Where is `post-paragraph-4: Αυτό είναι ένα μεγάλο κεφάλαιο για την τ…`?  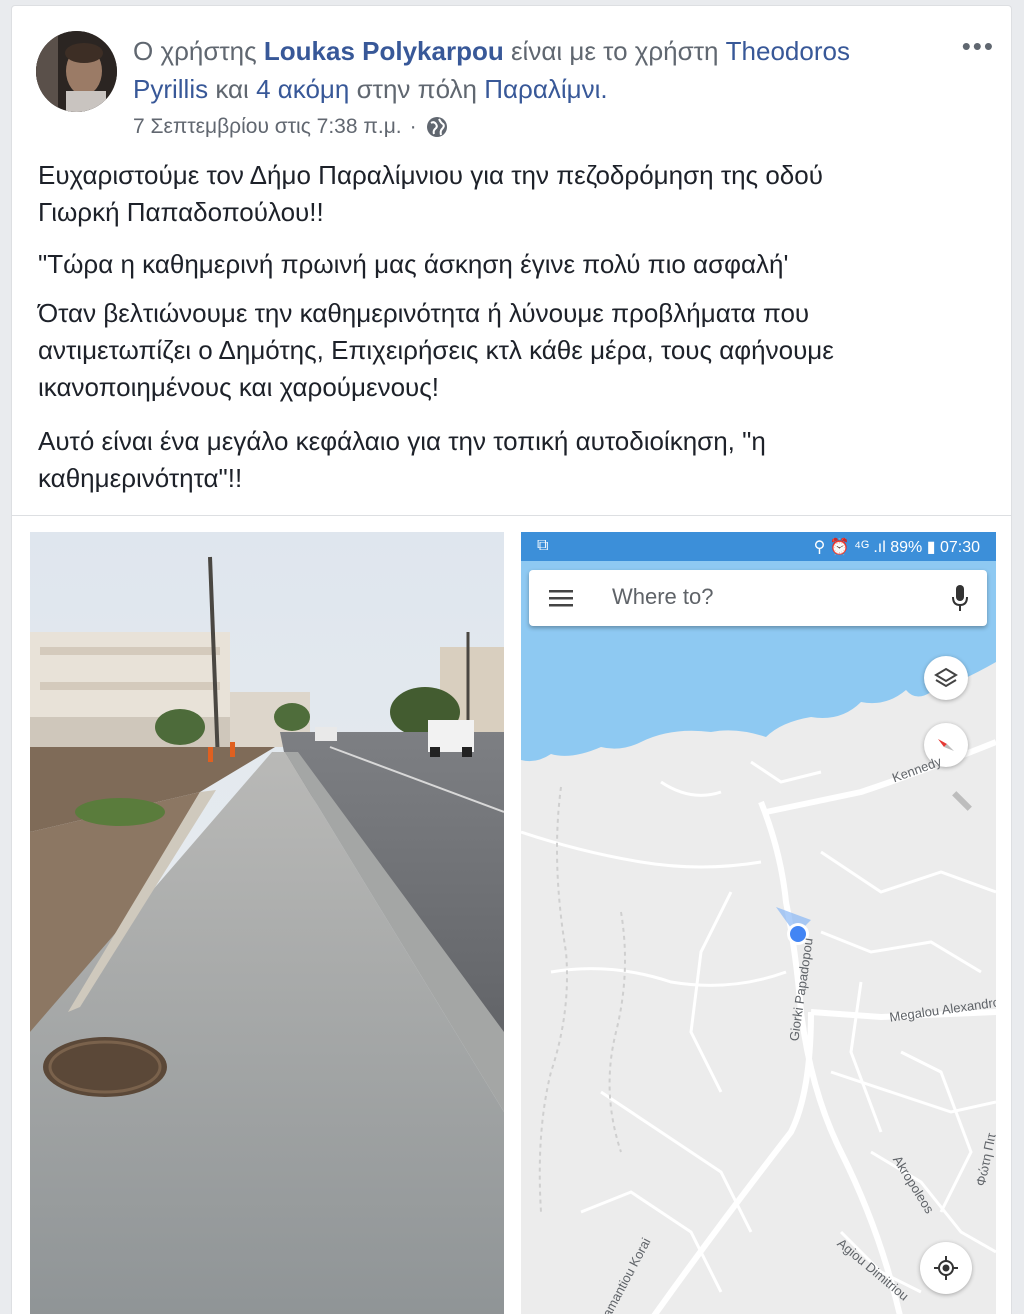
post-paragraph-4: Αυτό είναι ένα μεγάλο κεφάλαιο για την τ… is located at coordinates (402, 460).